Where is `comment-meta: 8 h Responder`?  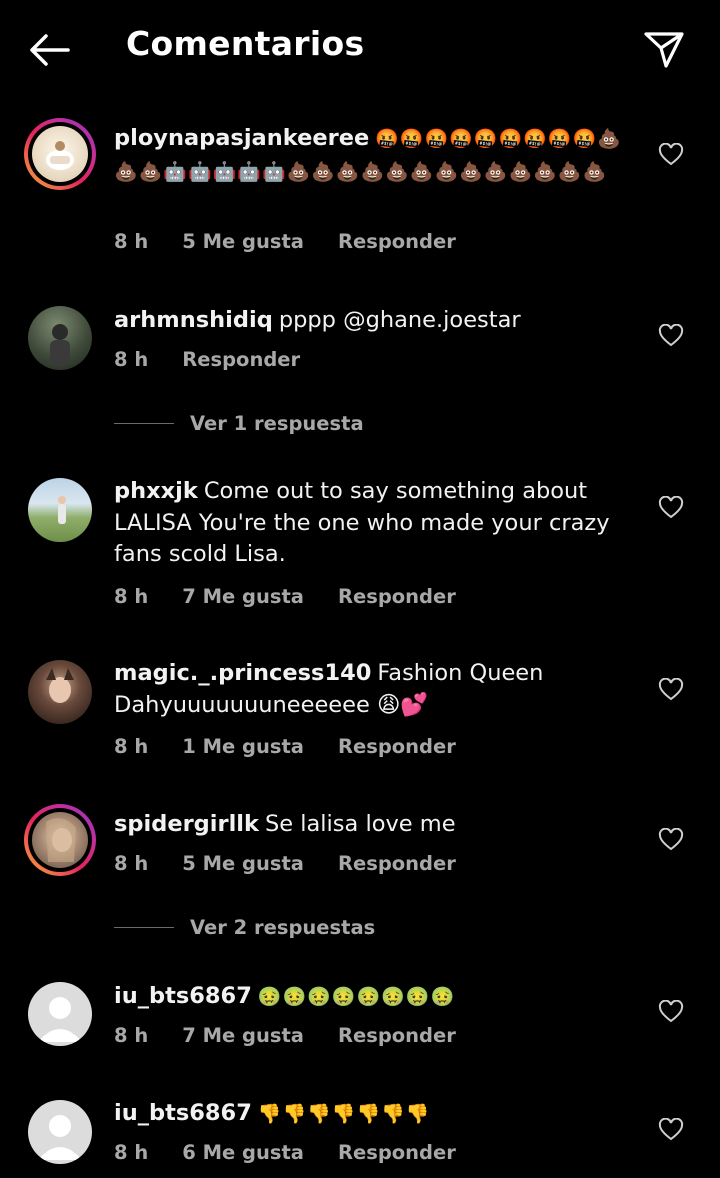
comment-meta: 8 h Responder is located at coordinates (207, 359).